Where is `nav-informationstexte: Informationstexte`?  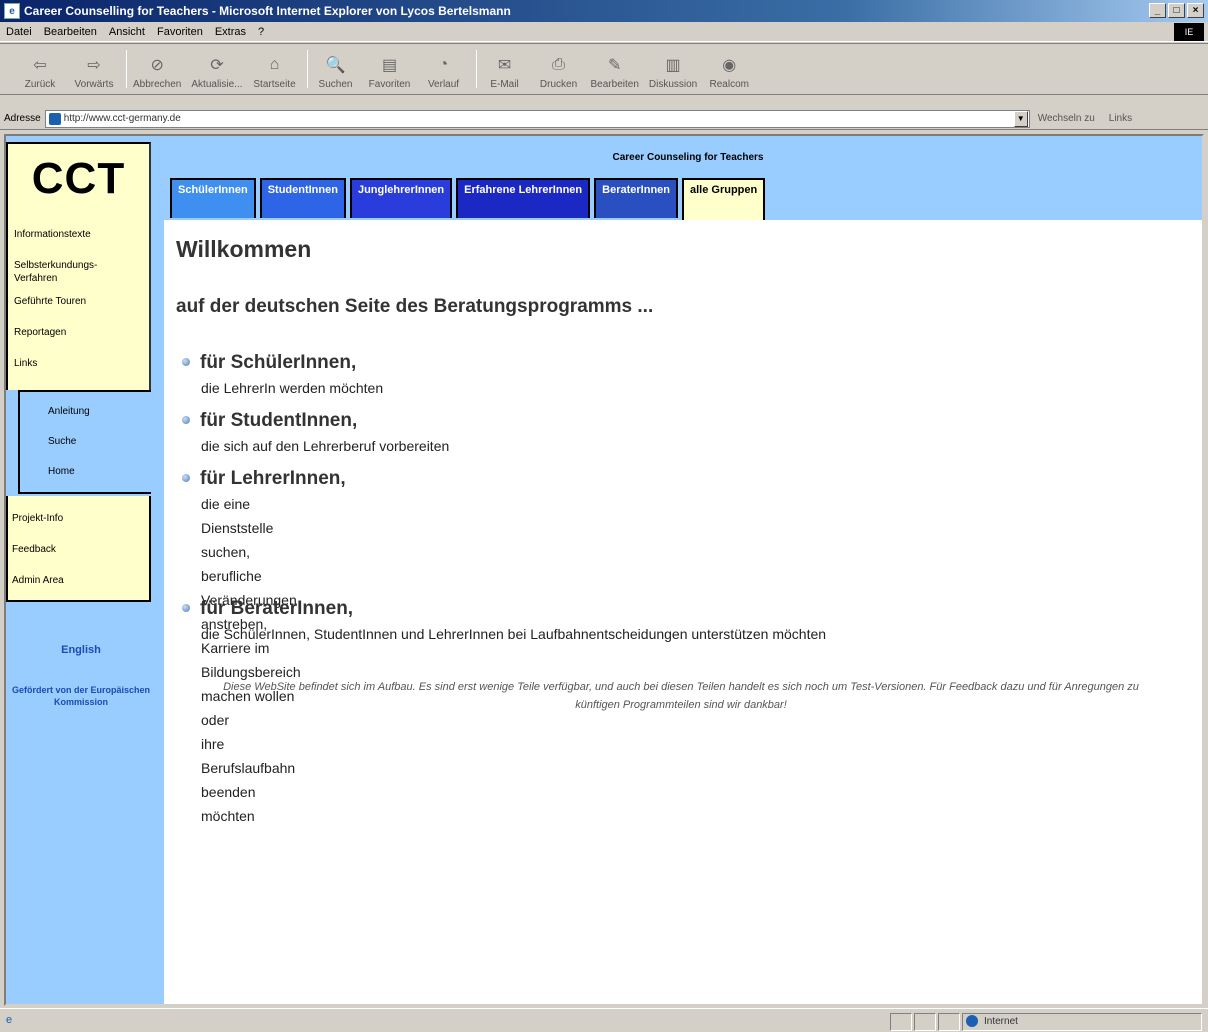
nav-informationstexte: Informationstexte is located at coordinates (55, 234).